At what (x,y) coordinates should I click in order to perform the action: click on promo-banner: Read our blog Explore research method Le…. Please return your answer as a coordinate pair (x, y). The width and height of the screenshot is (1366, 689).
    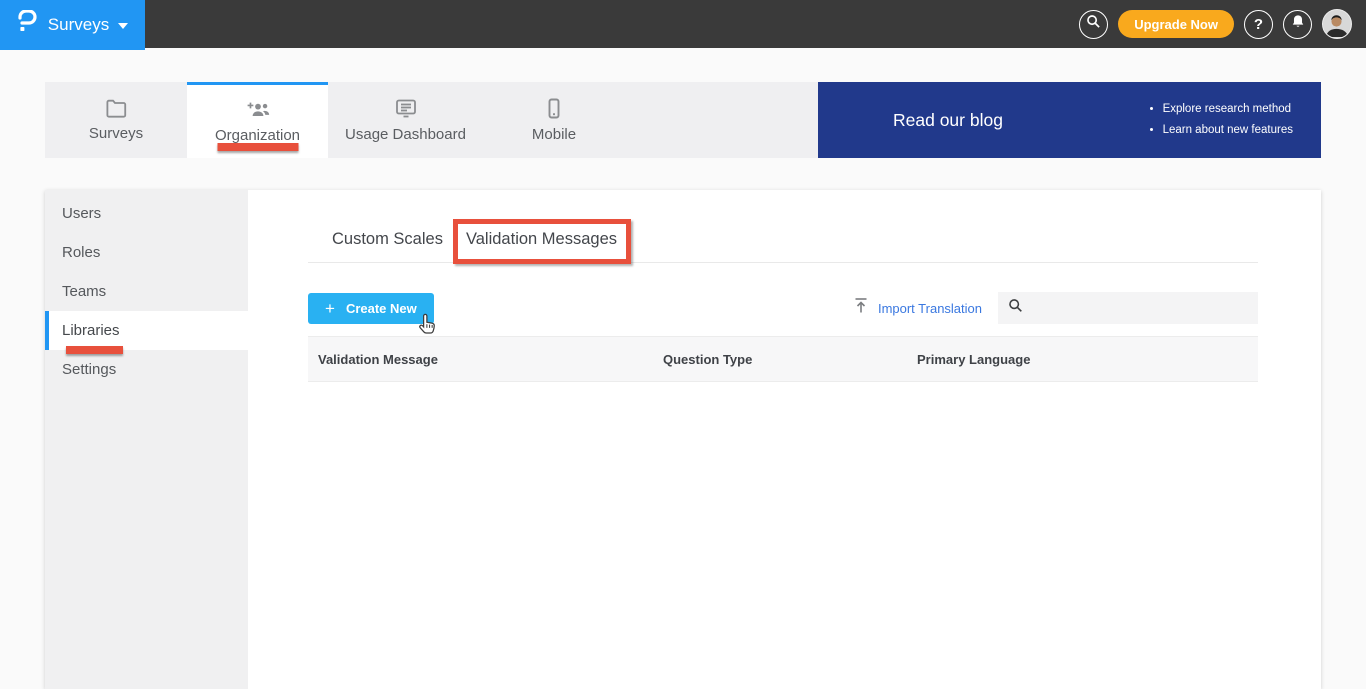
    Looking at the image, I should click on (1069, 120).